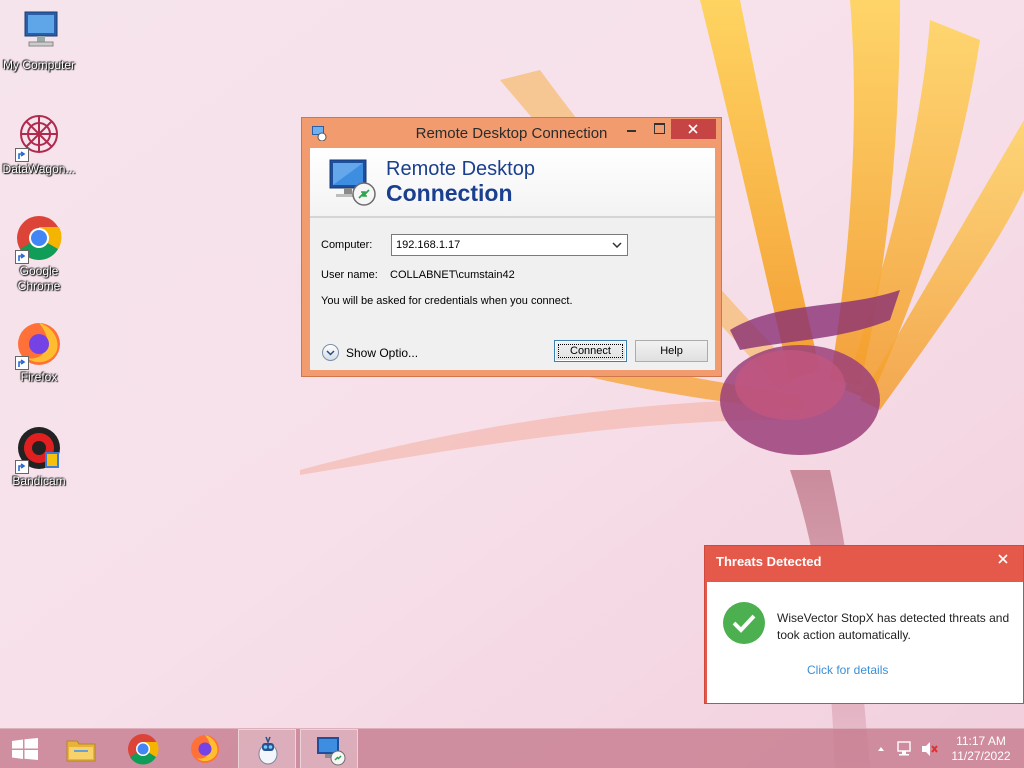 This screenshot has width=1024, height=768. Describe the element at coordinates (39, 481) in the screenshot. I see `desktop-icon-label: Bandicam` at that location.